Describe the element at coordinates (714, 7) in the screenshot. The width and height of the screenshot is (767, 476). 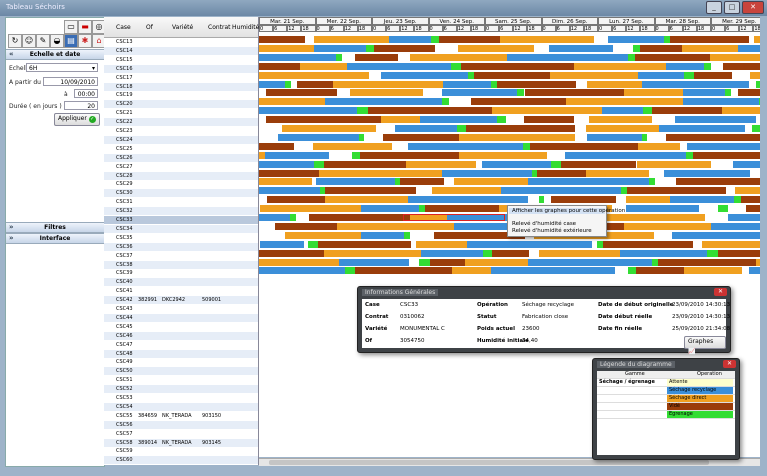
I see `minimize-button: _` at that location.